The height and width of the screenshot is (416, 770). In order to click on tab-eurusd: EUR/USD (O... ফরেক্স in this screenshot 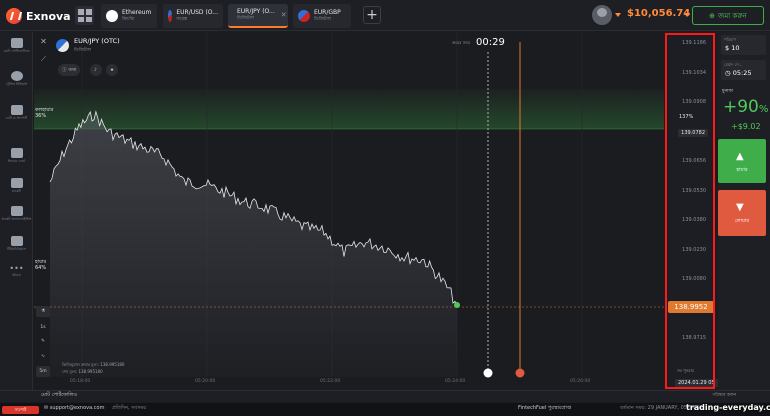, I will do `click(193, 16)`.